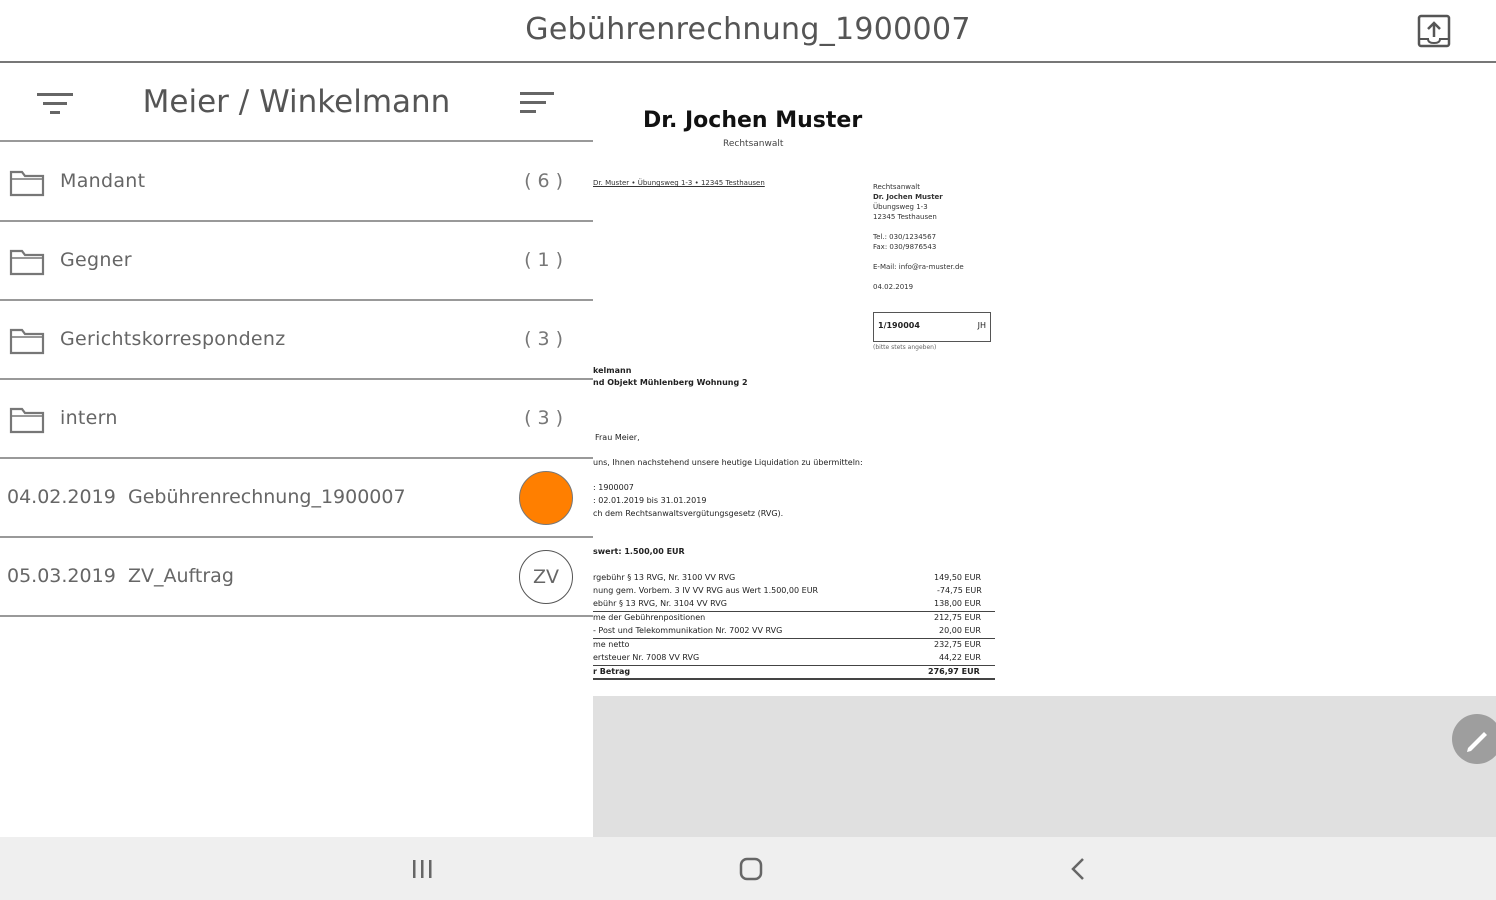  I want to click on fee-item: ertsteuer Nr. 7008 VV RVG, so click(646, 657).